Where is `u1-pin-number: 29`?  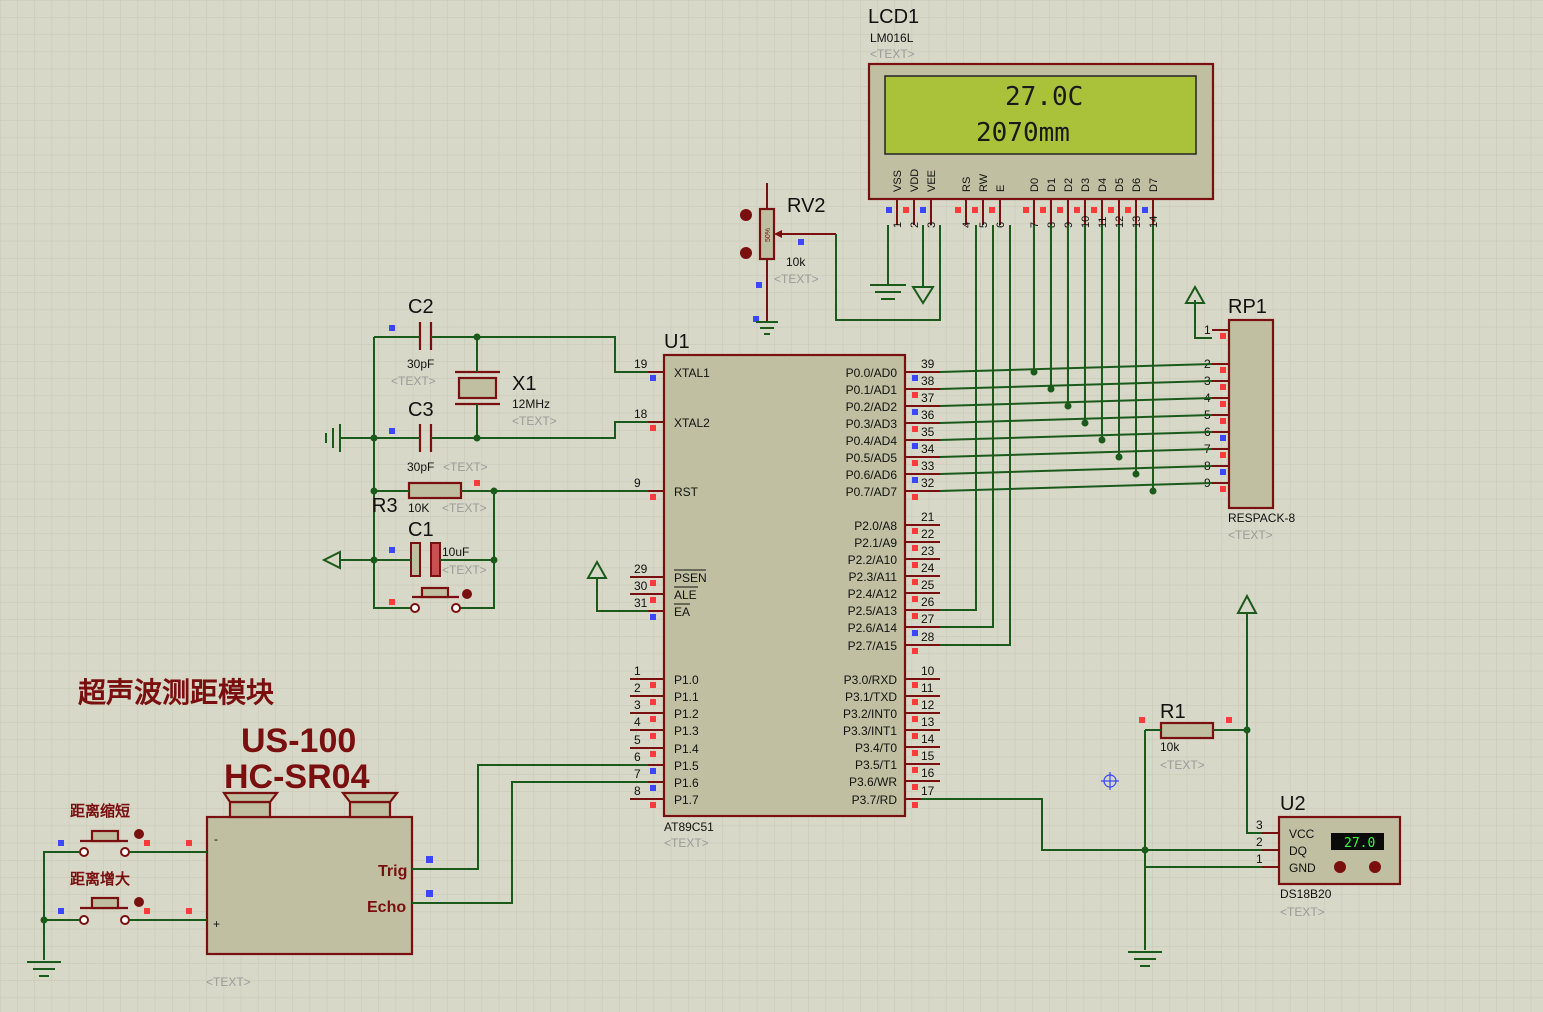
u1-pin-number: 29 is located at coordinates (641, 569).